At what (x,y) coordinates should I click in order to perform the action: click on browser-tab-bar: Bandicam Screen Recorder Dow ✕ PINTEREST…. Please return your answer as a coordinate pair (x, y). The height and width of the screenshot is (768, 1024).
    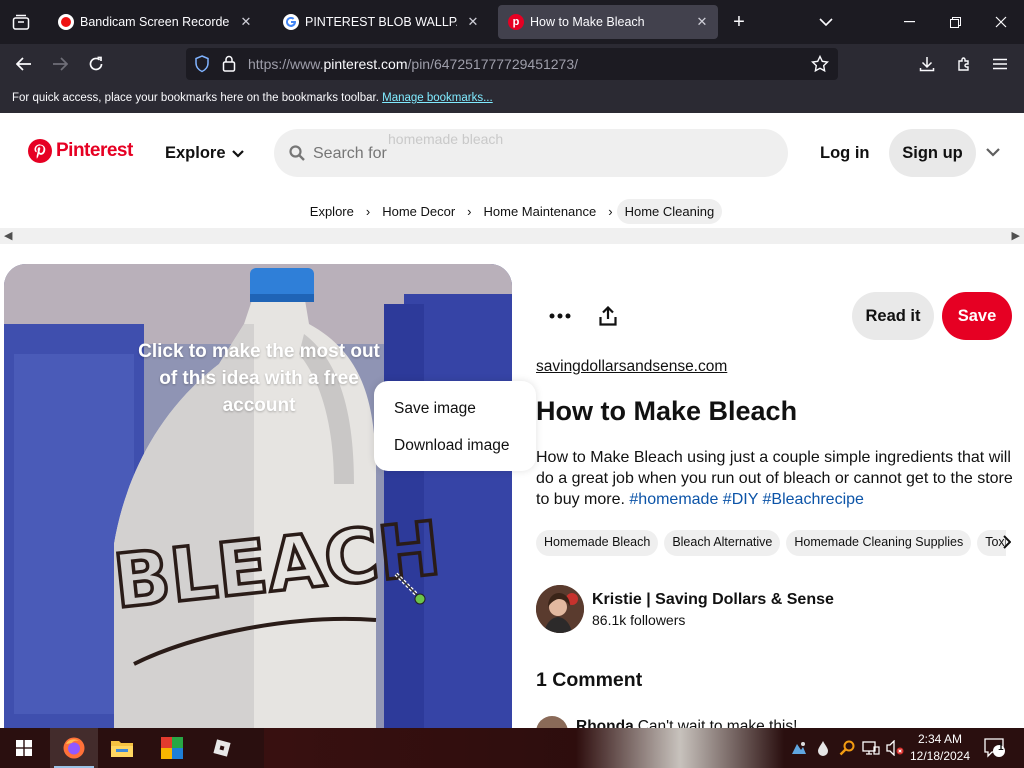
    Looking at the image, I should click on (512, 22).